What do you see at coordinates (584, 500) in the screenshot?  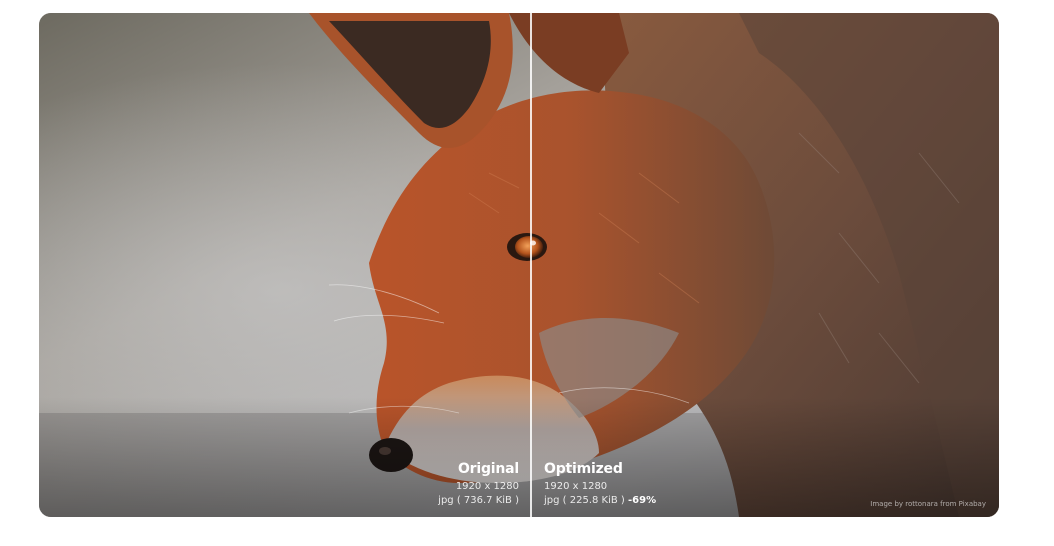 I see `optimized-file-info: jpg ( 225.8 KiB )` at bounding box center [584, 500].